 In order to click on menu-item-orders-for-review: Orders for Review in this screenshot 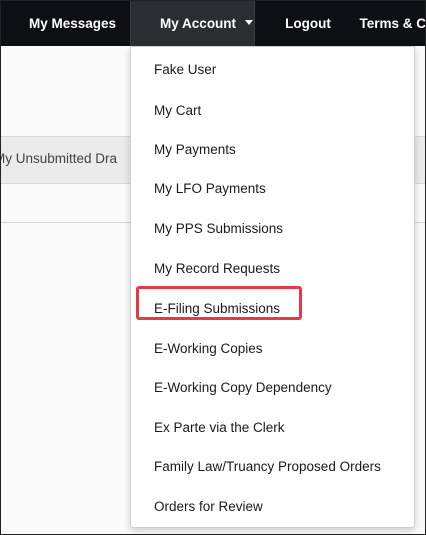, I will do `click(208, 507)`.